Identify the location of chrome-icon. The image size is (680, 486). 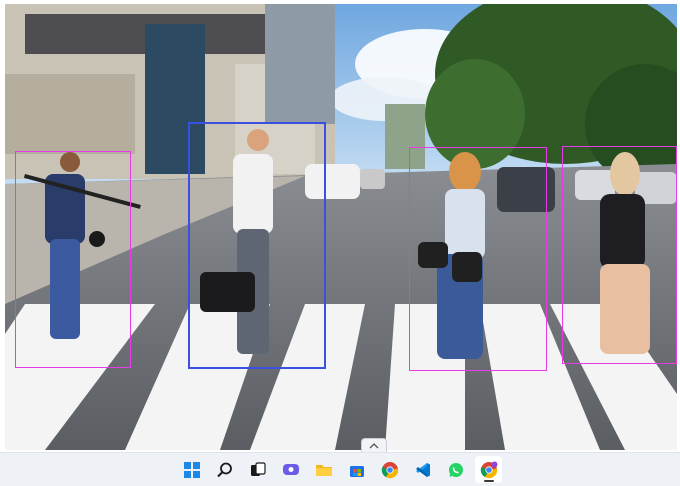
(389, 469).